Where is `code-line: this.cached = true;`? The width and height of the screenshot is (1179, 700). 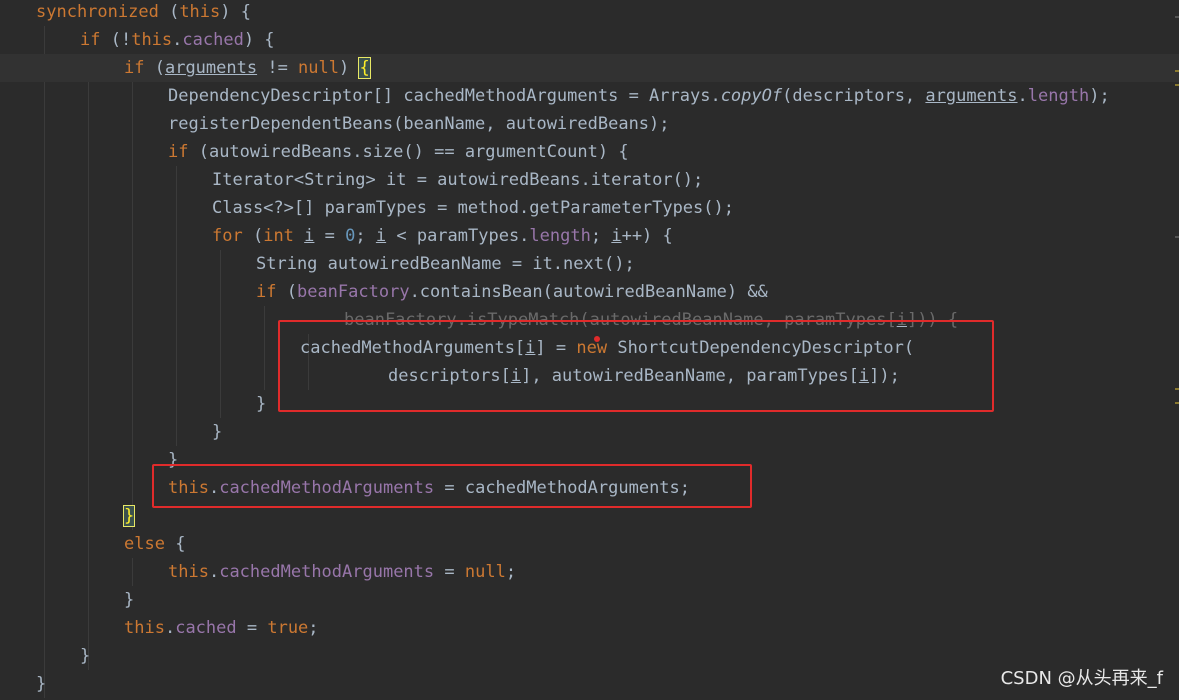 code-line: this.cached = true; is located at coordinates (589, 628).